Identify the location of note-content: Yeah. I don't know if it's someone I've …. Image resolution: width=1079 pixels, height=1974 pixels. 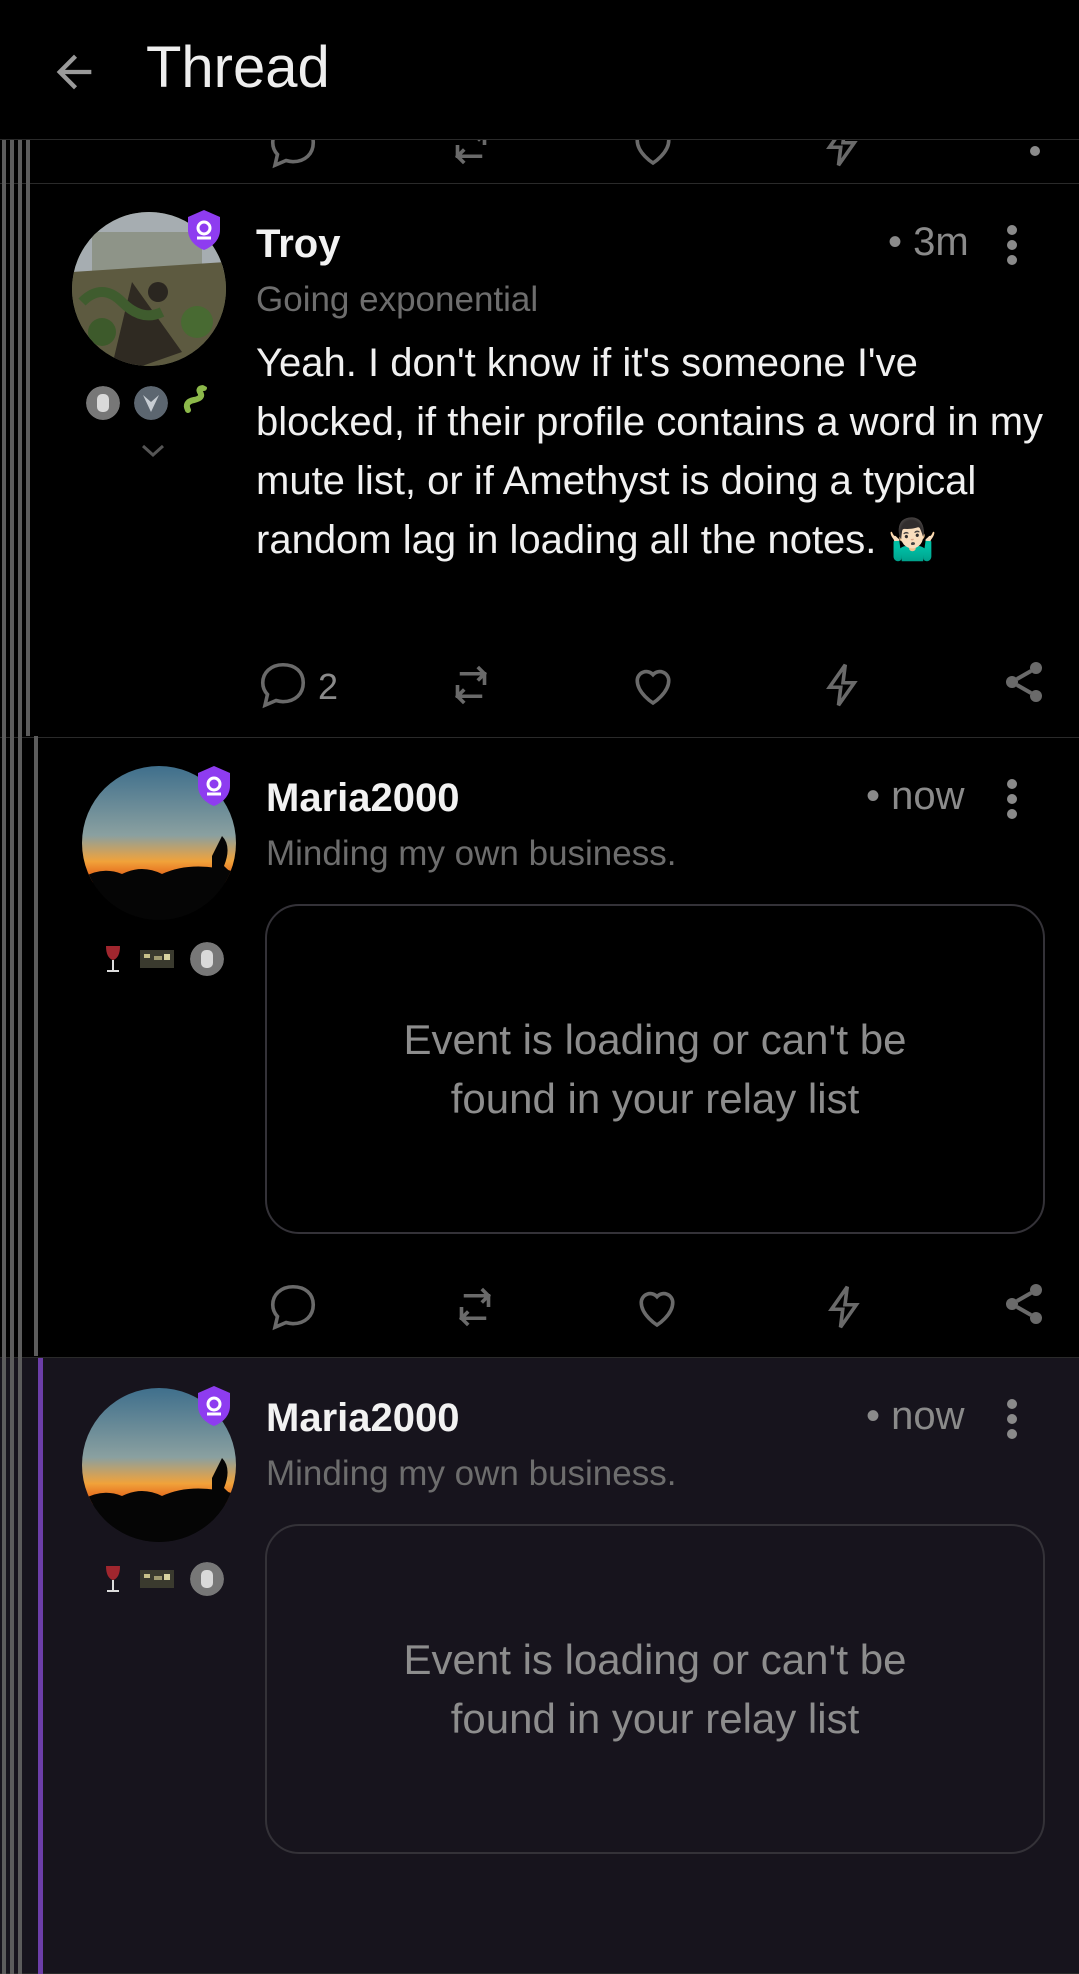
(651, 452).